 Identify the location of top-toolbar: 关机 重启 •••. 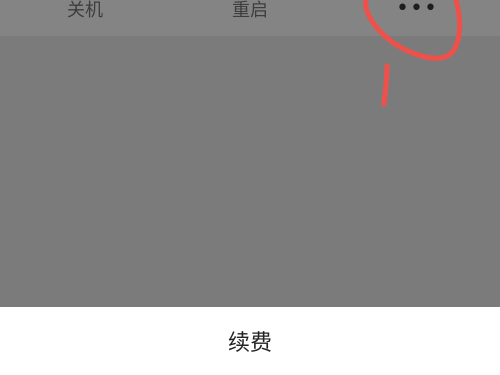
(250, 18).